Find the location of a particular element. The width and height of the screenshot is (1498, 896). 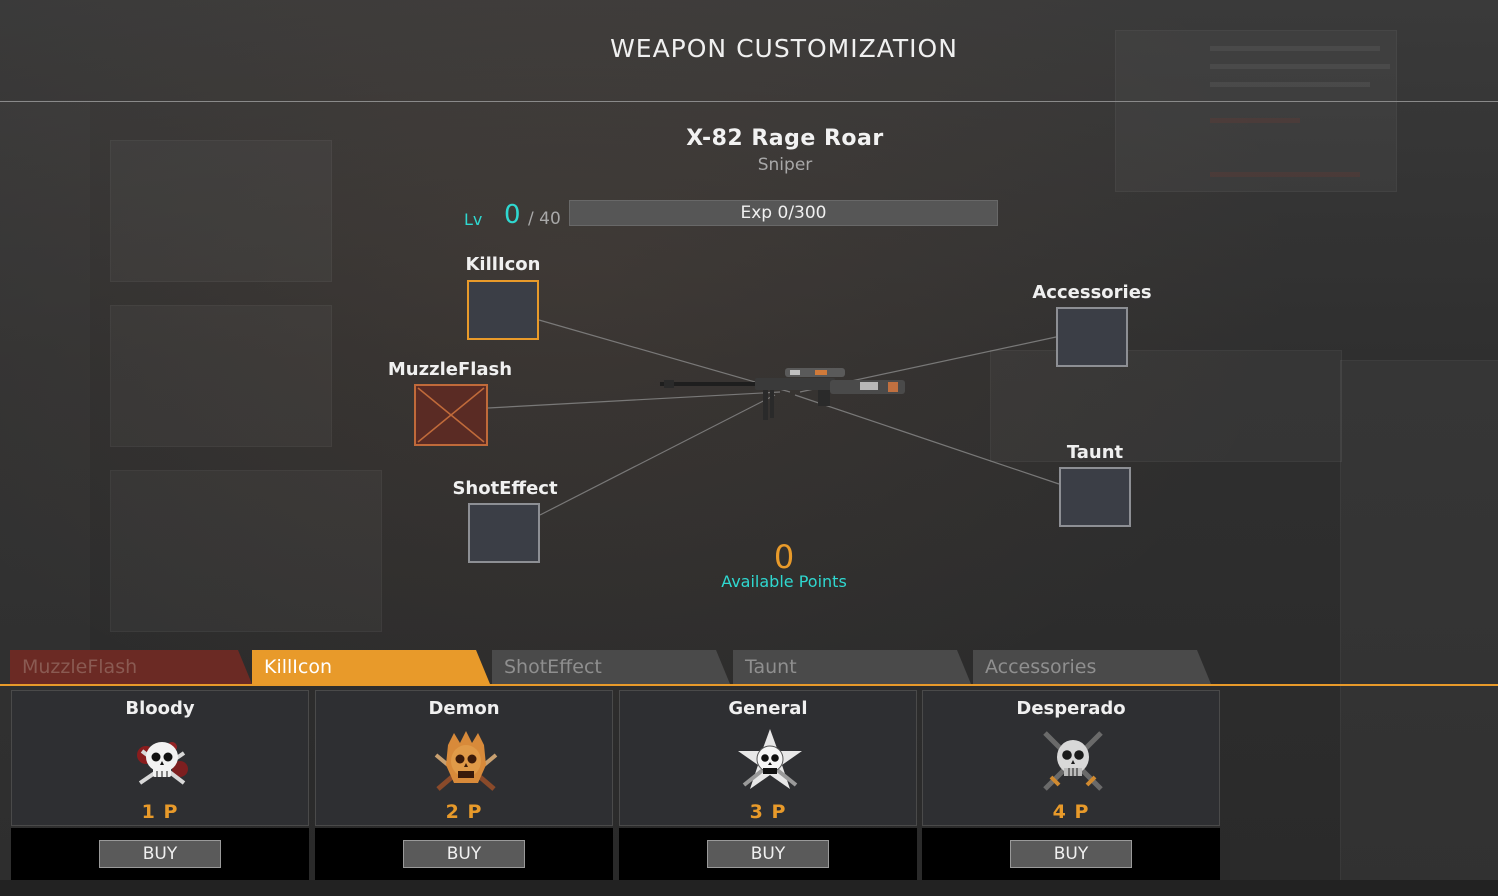

killicon-card-desperado: Desperado 4 P BUY is located at coordinates (1071, 785).